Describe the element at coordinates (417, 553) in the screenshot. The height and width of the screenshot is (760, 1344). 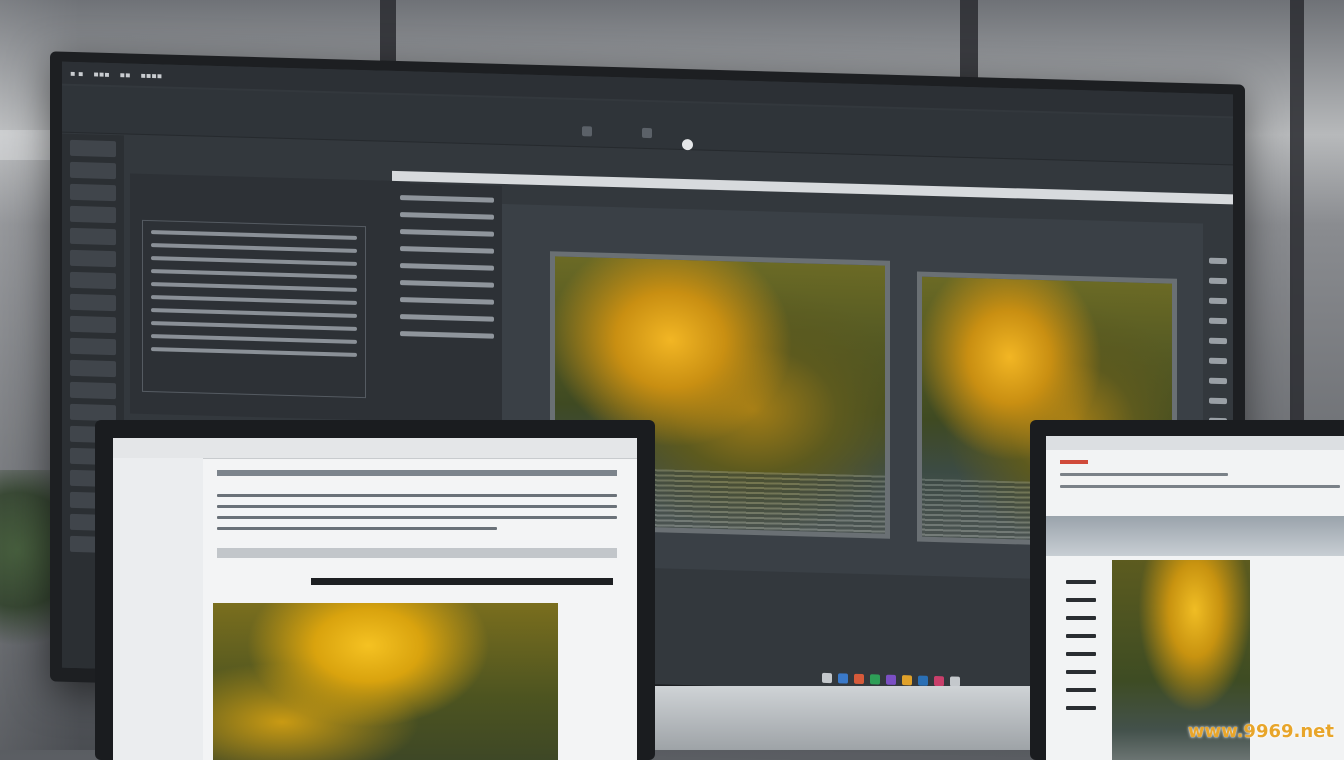
I see `divider-strip` at that location.